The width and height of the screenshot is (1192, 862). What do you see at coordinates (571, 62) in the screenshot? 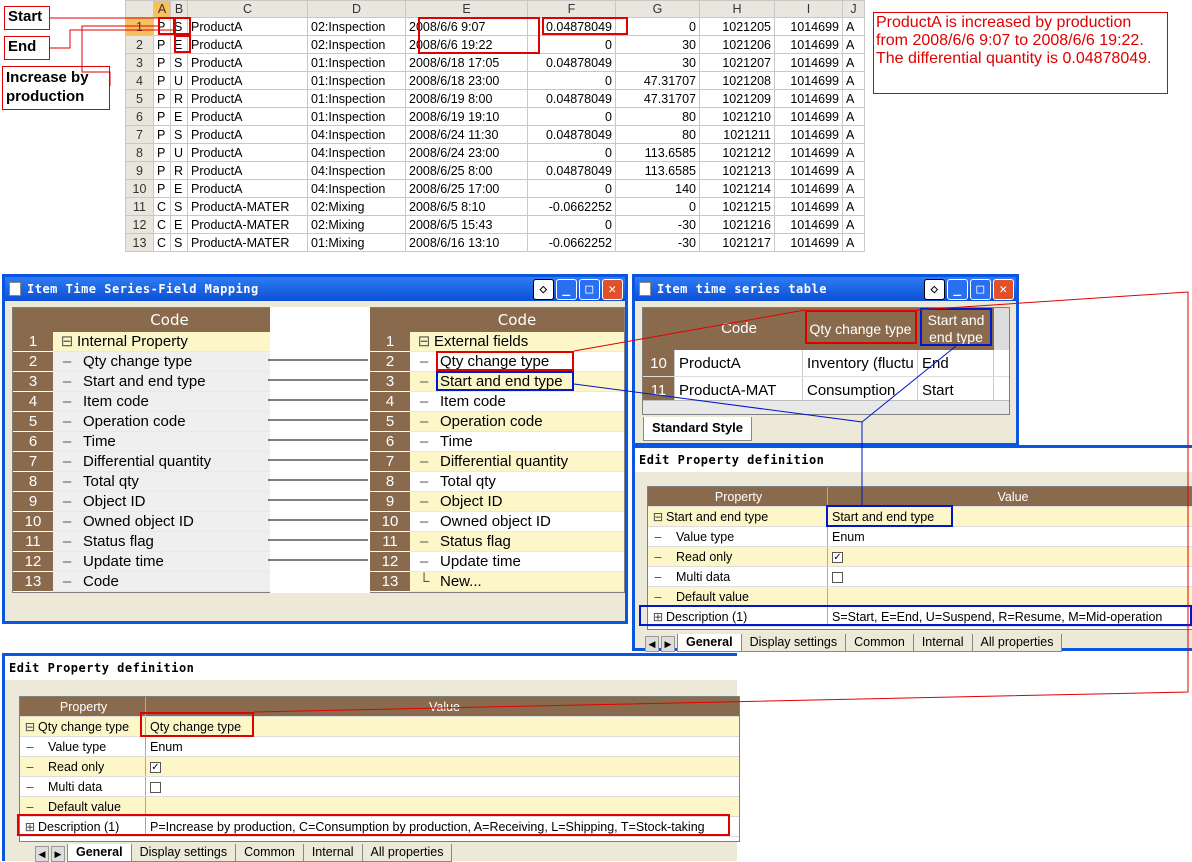
I see `sheet-cell: 0.04878049` at bounding box center [571, 62].